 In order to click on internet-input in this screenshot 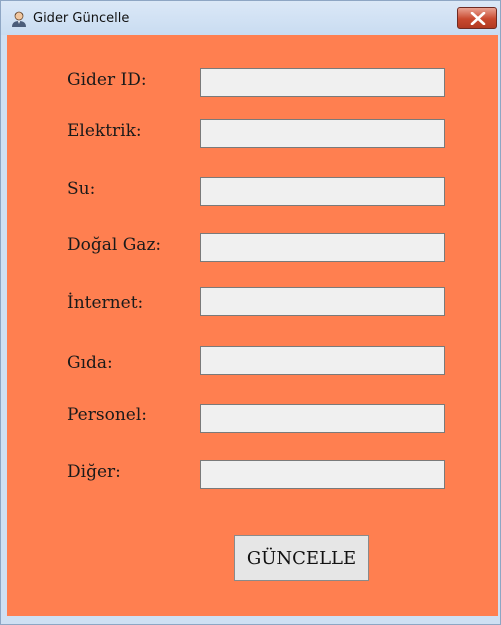, I will do `click(322, 301)`.